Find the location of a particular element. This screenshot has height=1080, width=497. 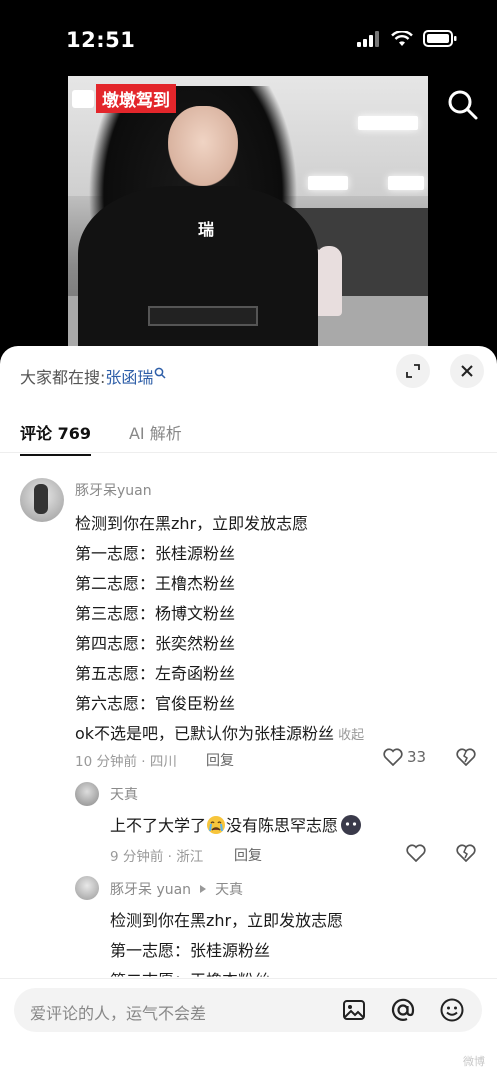

comment-text-last: ok不选是吧，已默认你为张桂源粉丝 is located at coordinates (205, 733).